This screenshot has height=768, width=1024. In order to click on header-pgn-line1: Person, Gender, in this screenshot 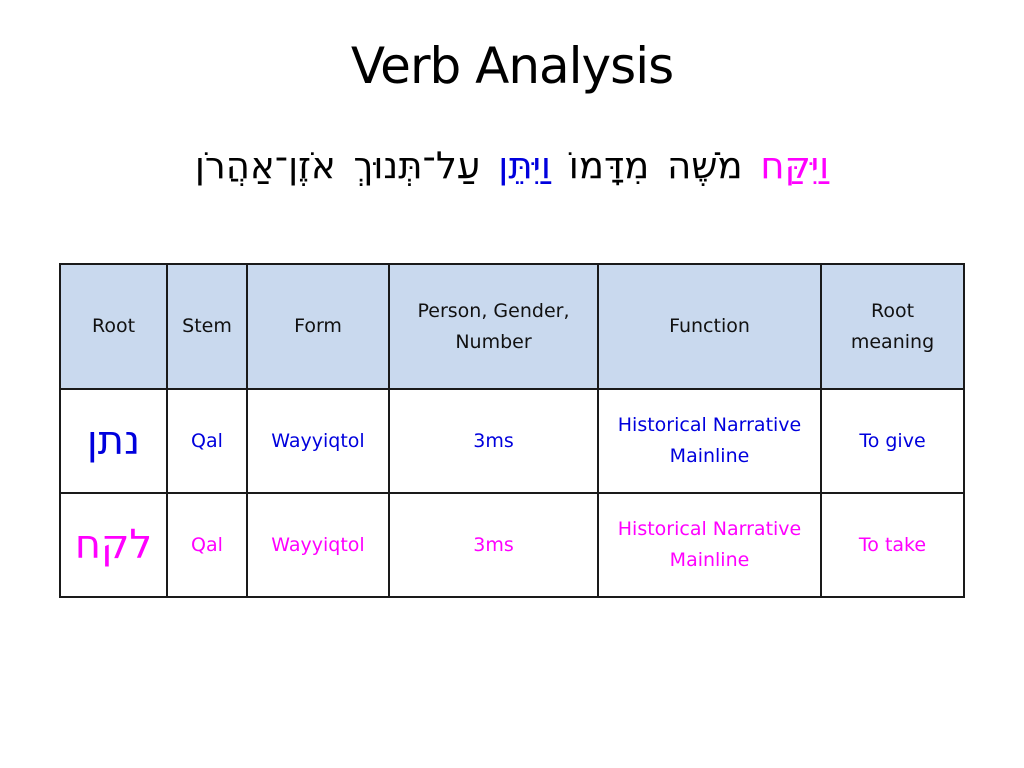, I will do `click(493, 310)`.